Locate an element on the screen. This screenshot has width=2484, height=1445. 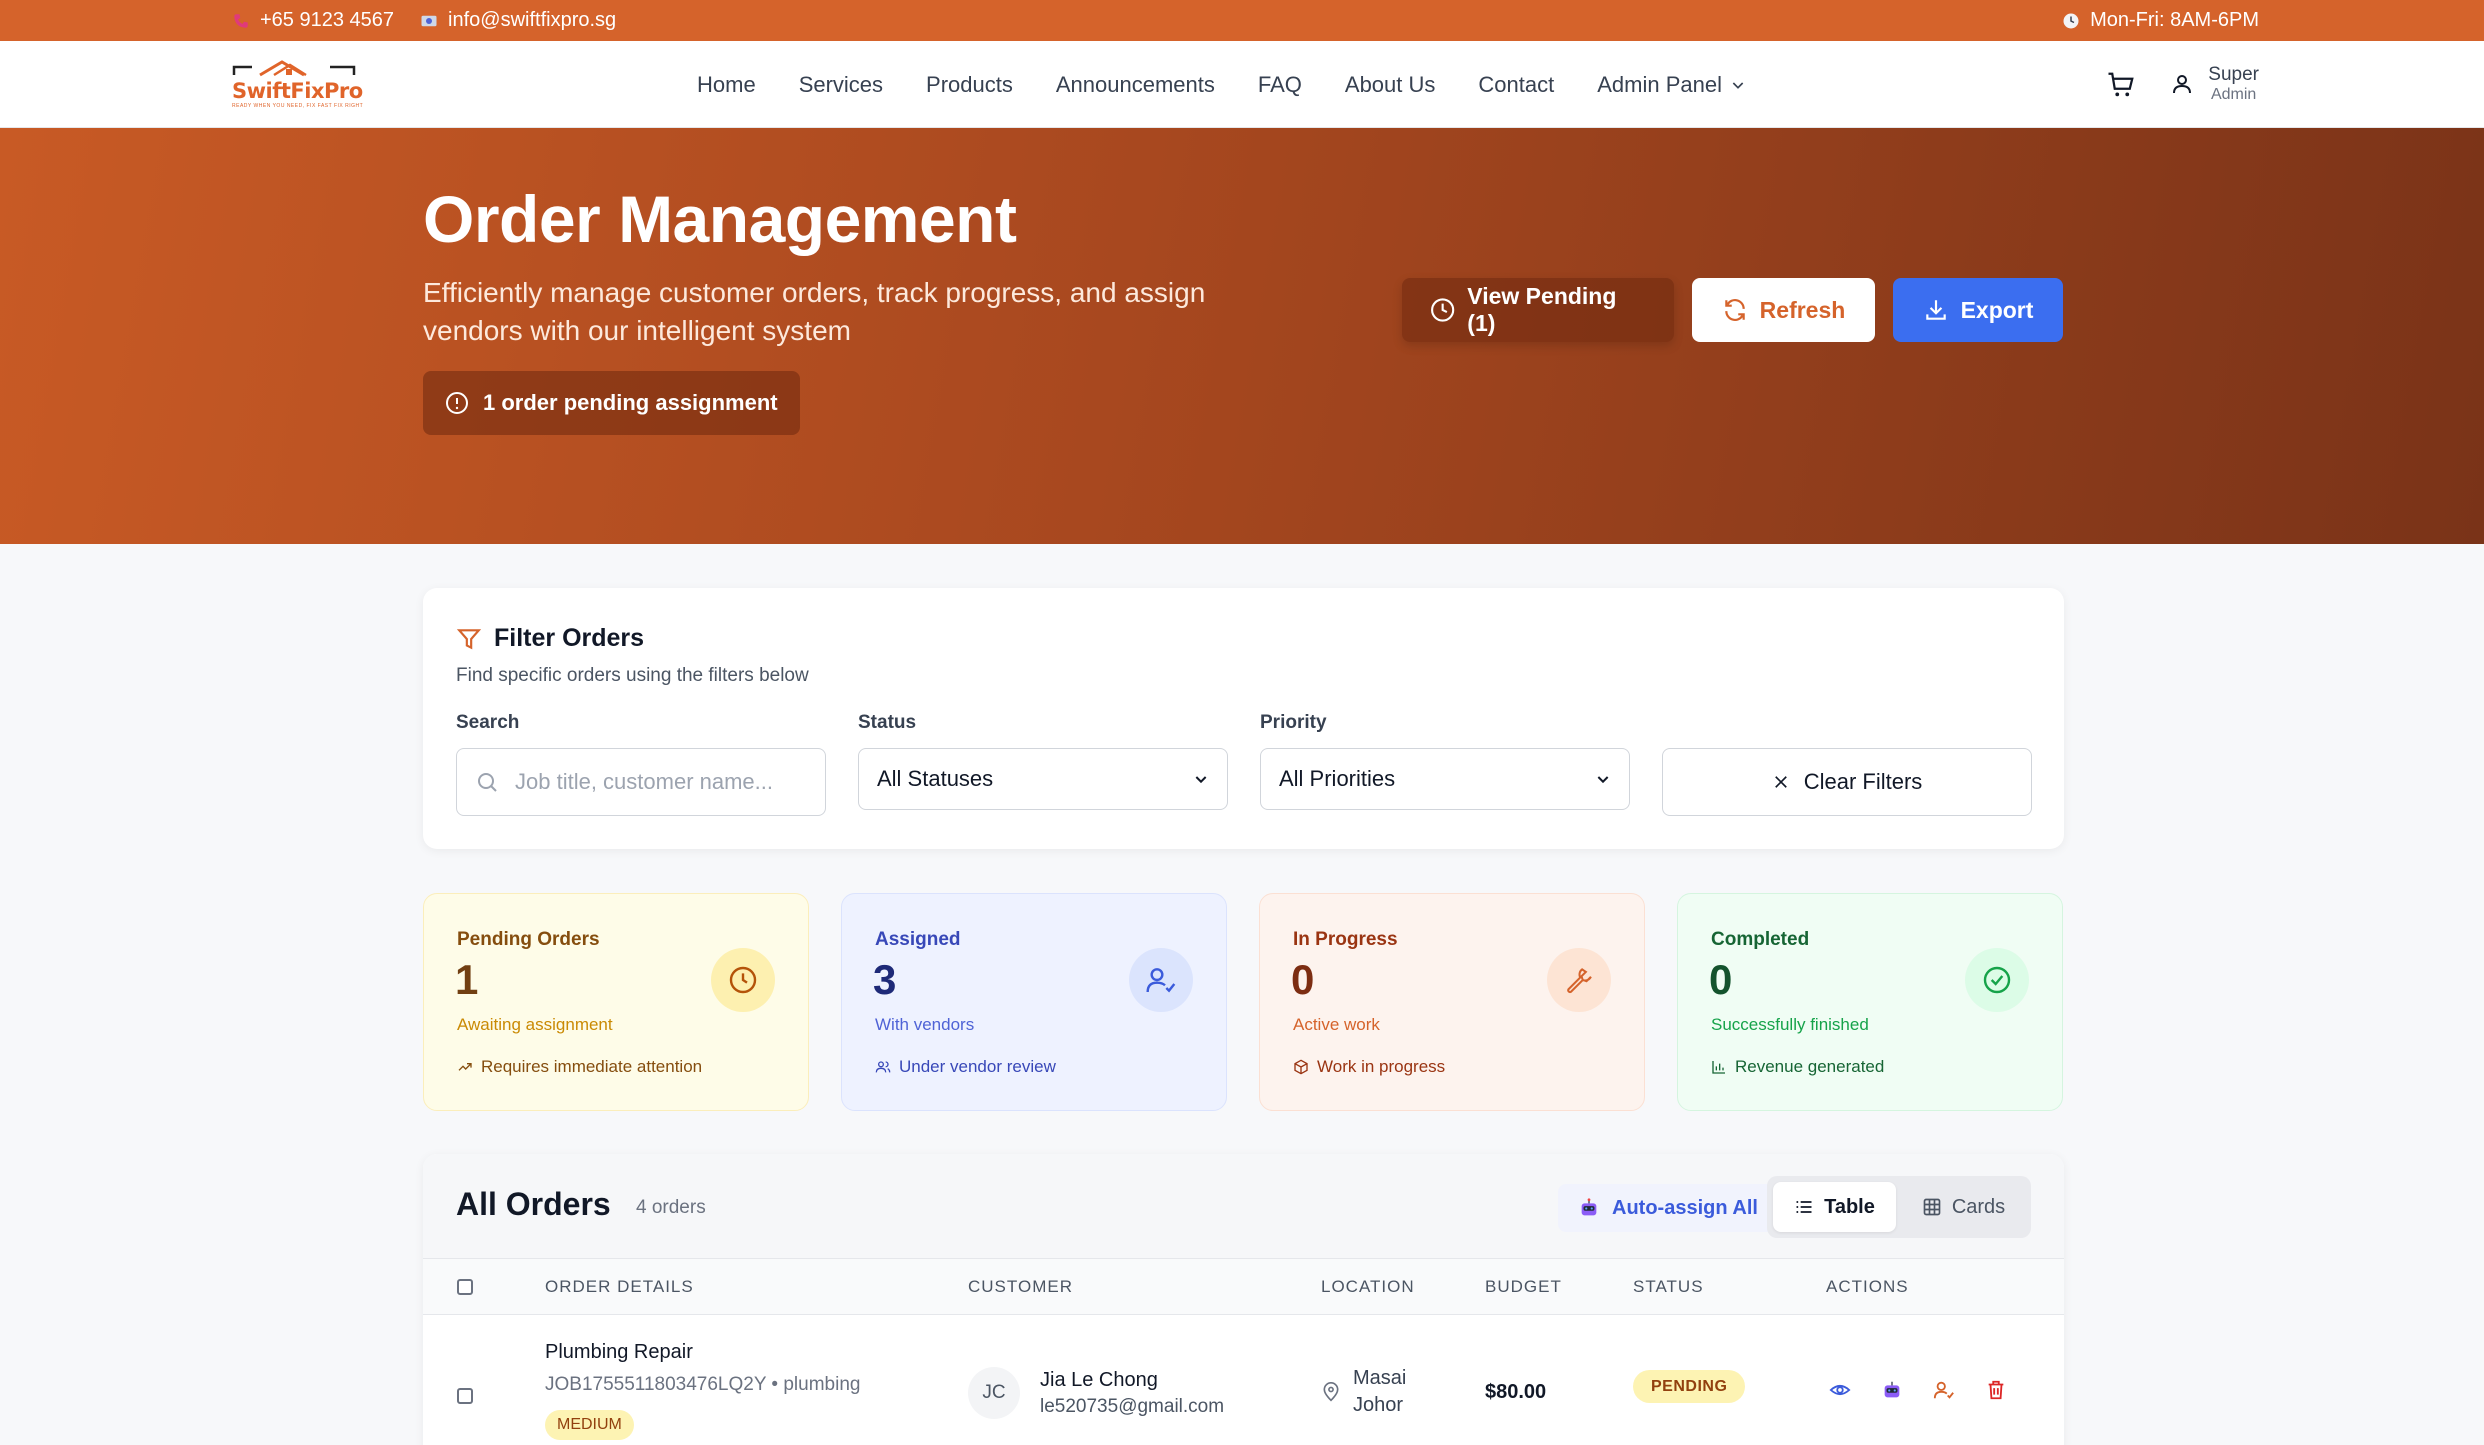
customer-cell: JC Jia Le Chong le520735@gmail.com is located at coordinates (1096, 1393).